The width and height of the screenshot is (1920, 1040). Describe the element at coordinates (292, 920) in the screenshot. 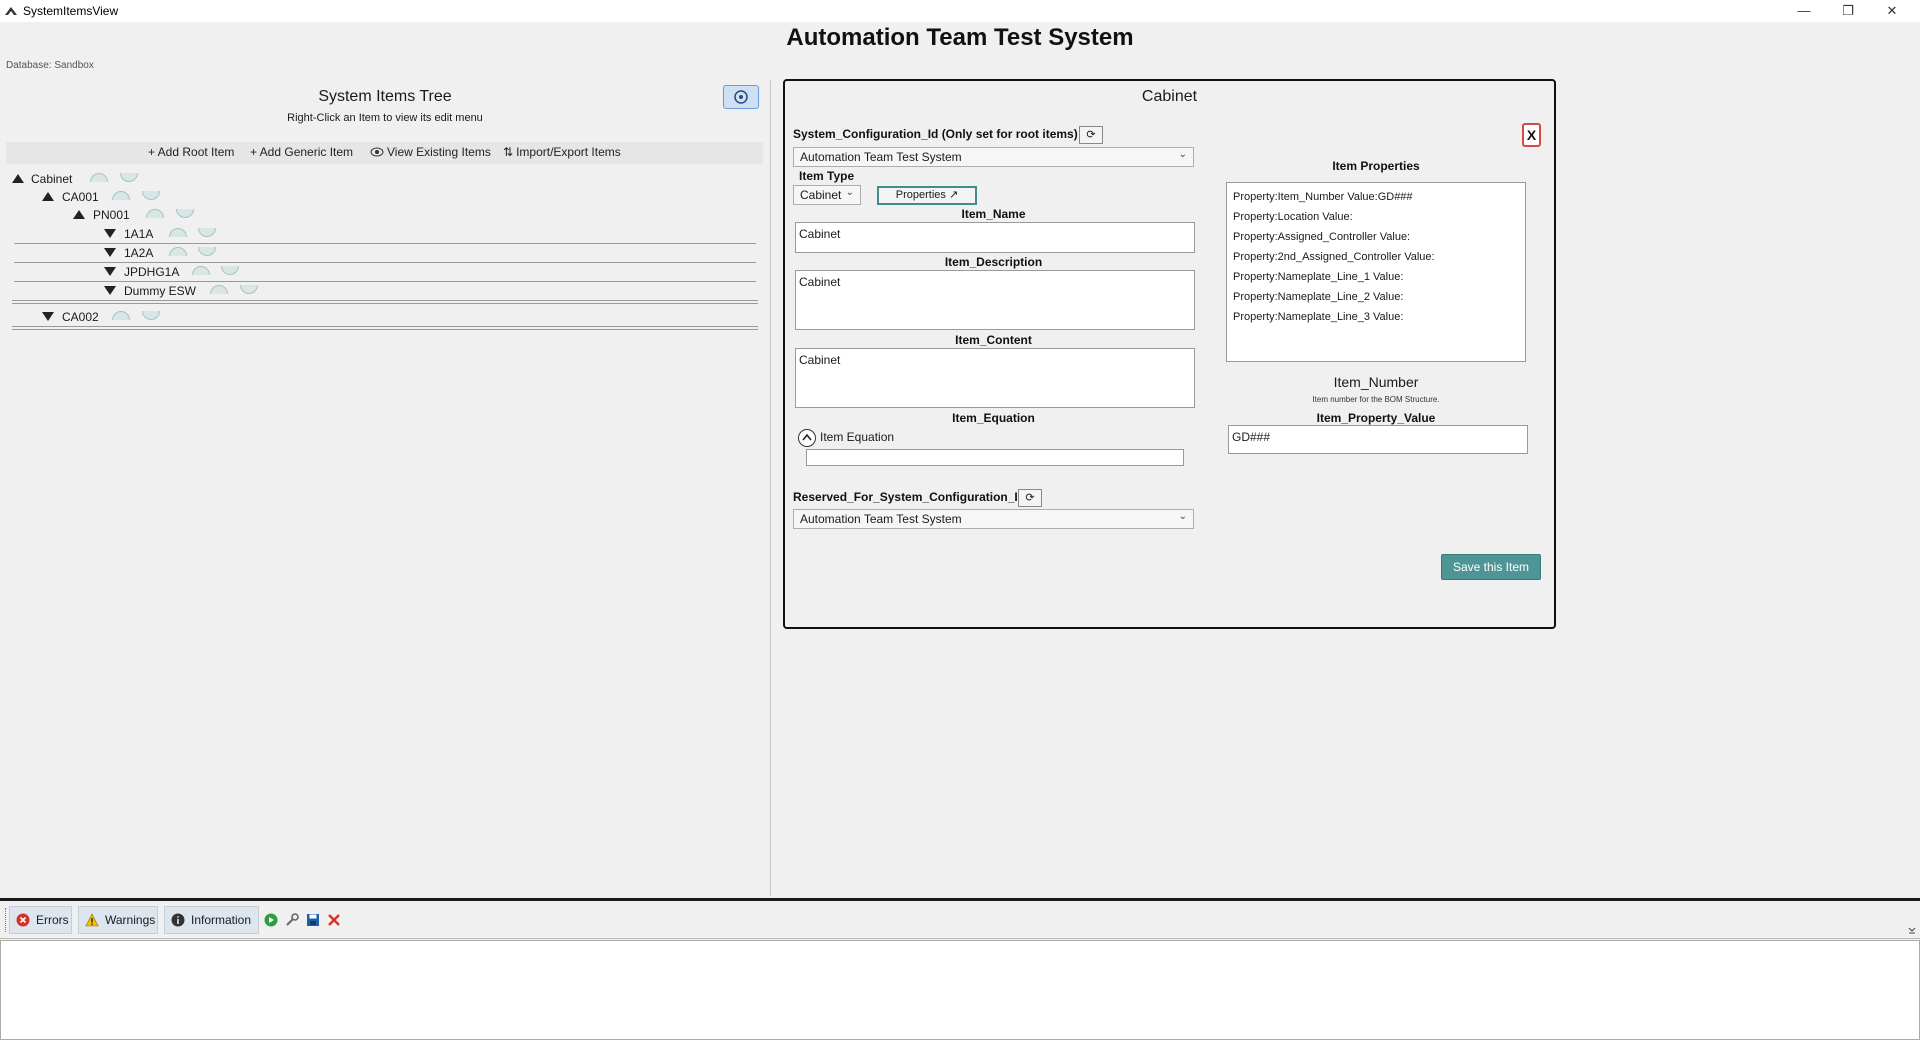

I see `wrench-icon` at that location.